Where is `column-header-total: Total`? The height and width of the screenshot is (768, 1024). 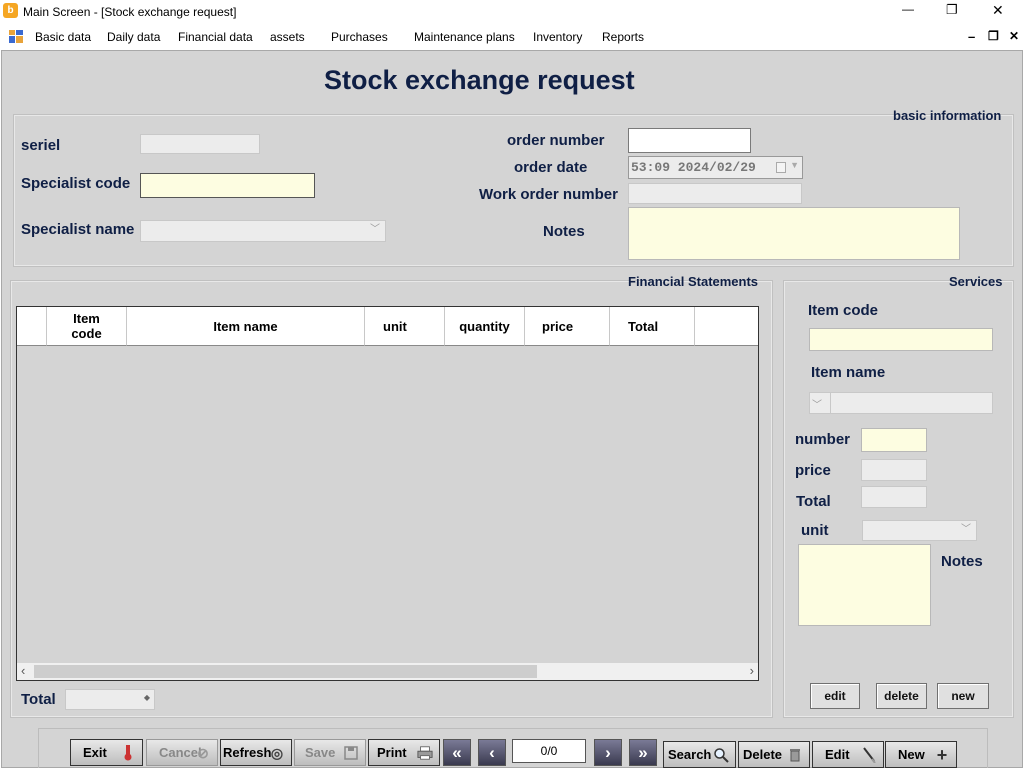
column-header-total: Total is located at coordinates (652, 326).